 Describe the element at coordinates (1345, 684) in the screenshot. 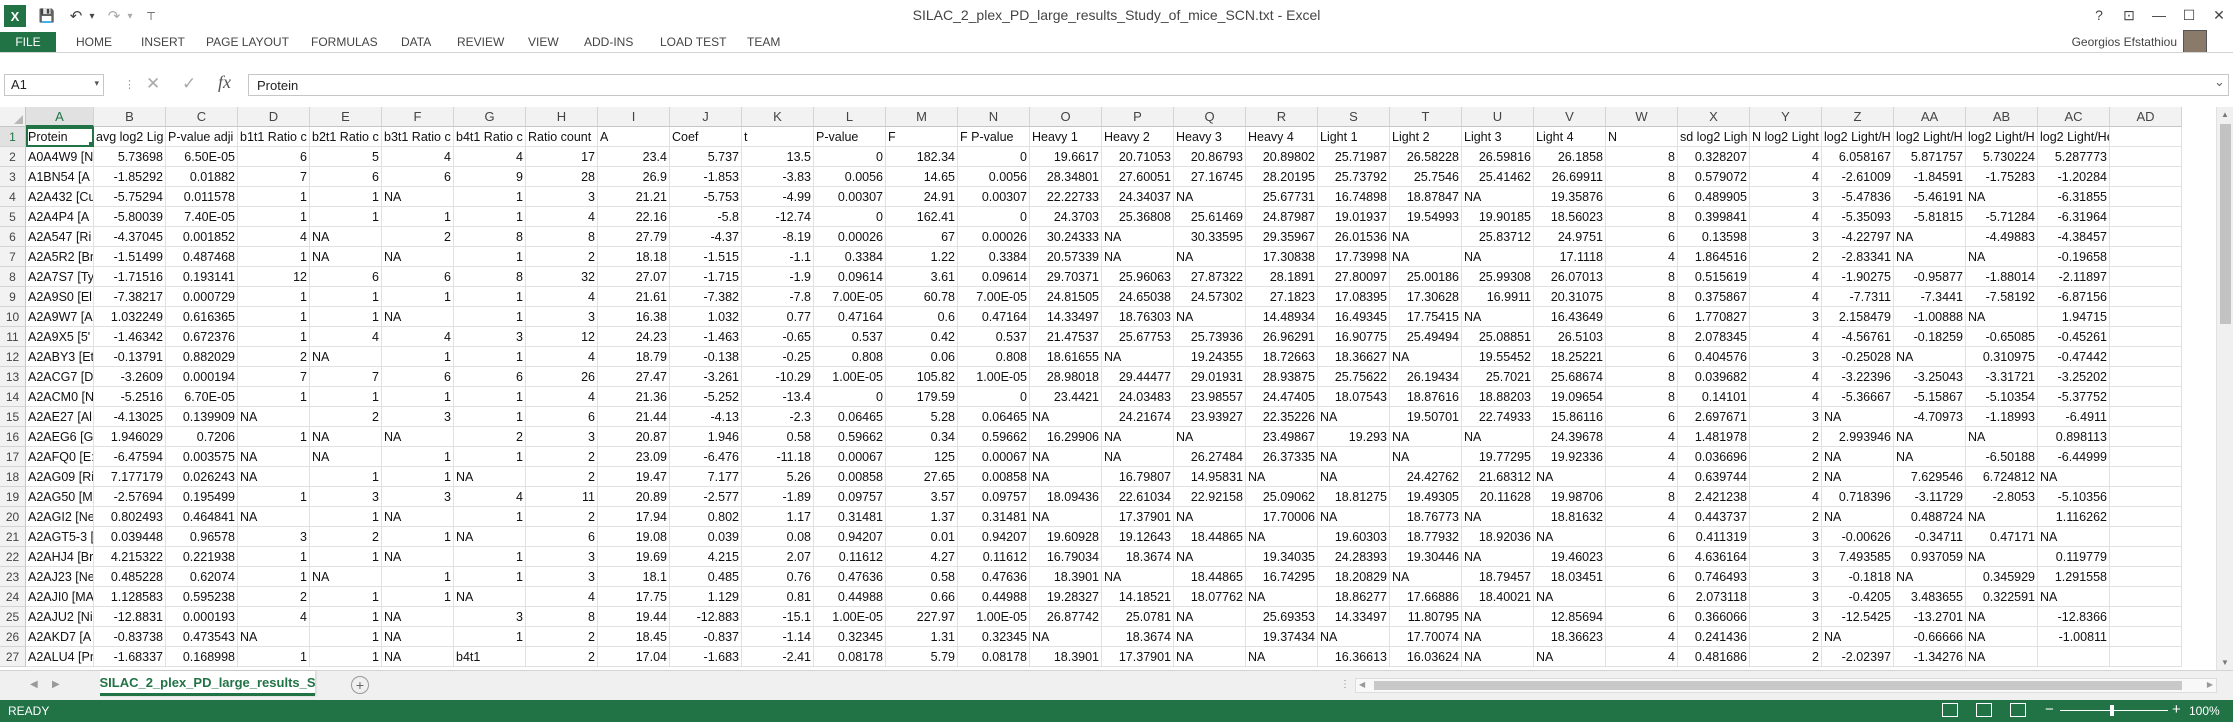

I see `sheet-options-icon: ⋮` at that location.